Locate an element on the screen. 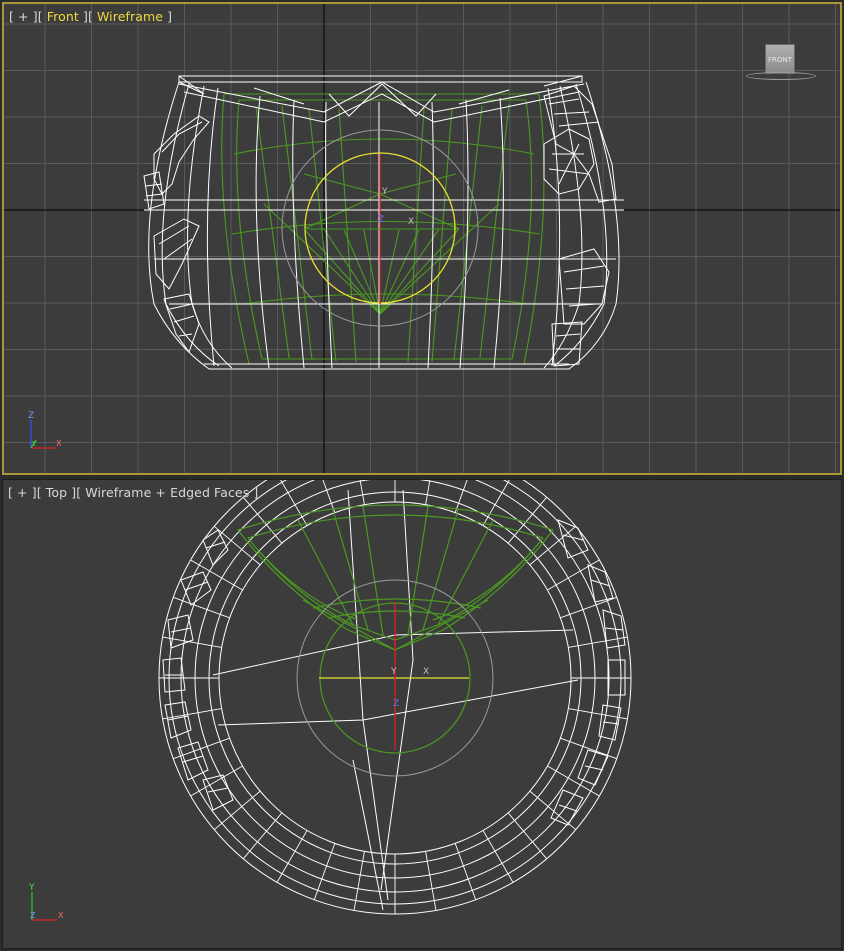  viewcube-compass-ring is located at coordinates (781, 76).